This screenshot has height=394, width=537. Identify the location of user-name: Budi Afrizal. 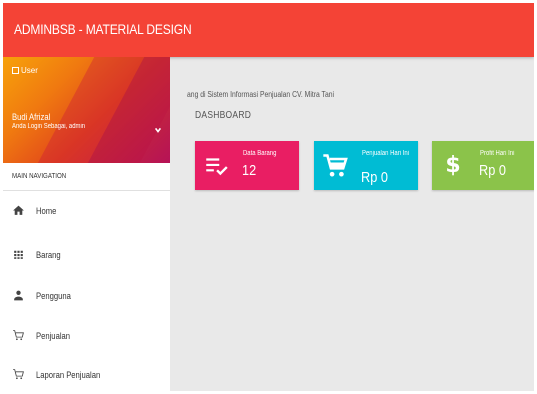
(31, 117).